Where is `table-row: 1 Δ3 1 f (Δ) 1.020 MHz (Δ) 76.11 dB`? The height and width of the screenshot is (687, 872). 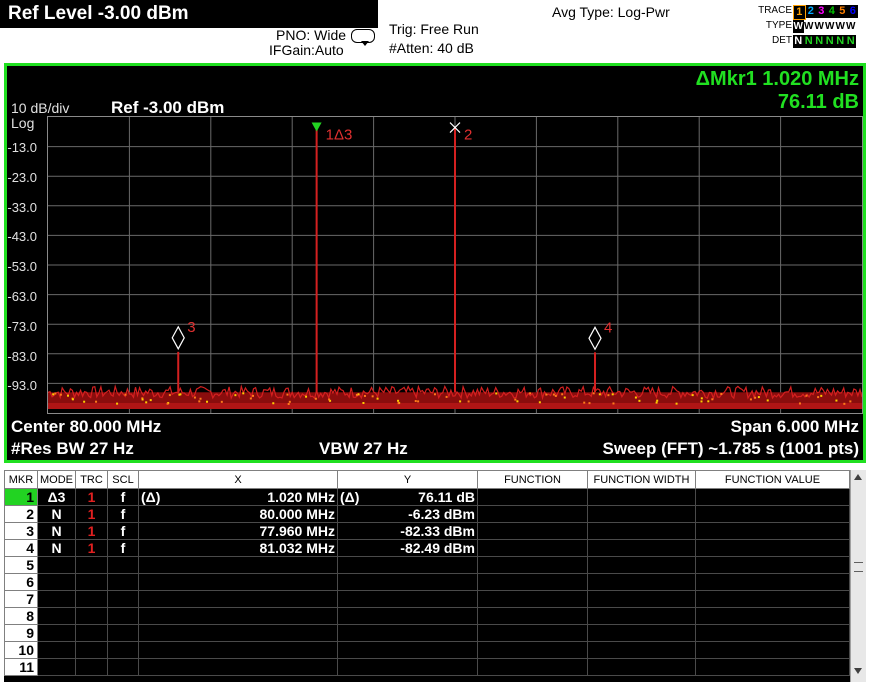 table-row: 1 Δ3 1 f (Δ) 1.020 MHz (Δ) 76.11 dB is located at coordinates (427, 497).